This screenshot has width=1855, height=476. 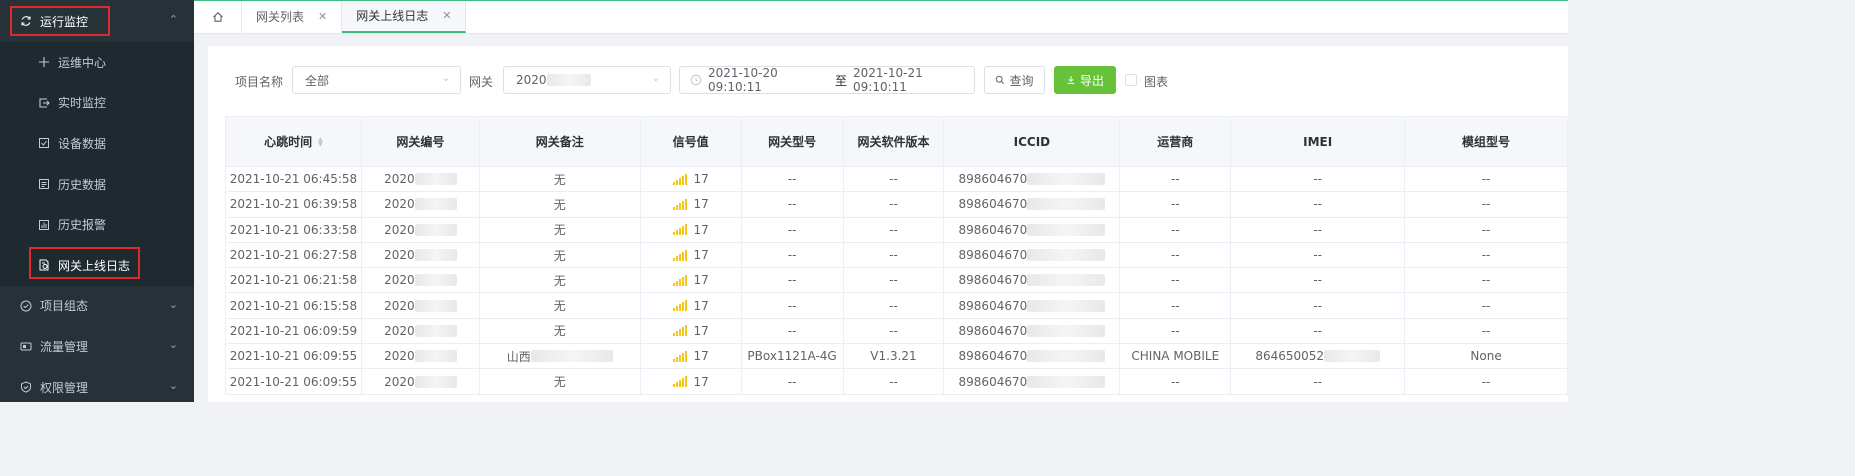 What do you see at coordinates (1486, 142) in the screenshot?
I see `col-module-model: 模组型号` at bounding box center [1486, 142].